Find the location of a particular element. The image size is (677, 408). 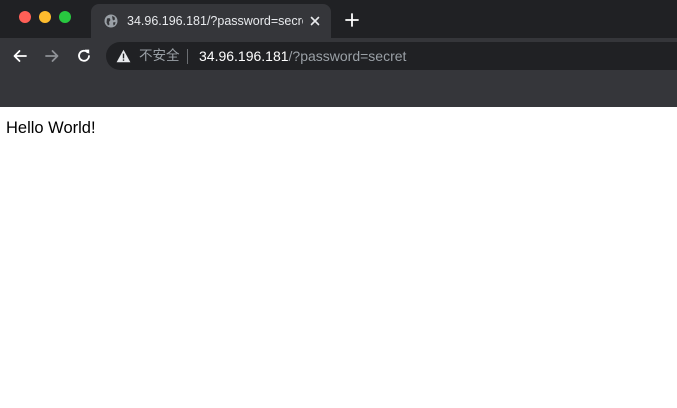

bookmarks-bar is located at coordinates (338, 90).